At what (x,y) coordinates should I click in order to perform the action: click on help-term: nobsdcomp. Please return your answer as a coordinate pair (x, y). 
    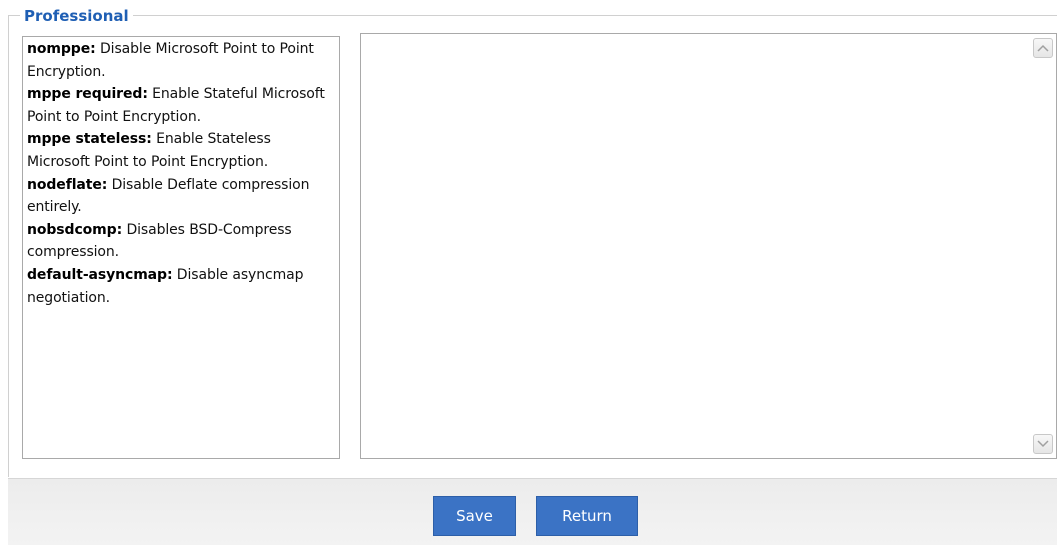
    Looking at the image, I should click on (72, 229).